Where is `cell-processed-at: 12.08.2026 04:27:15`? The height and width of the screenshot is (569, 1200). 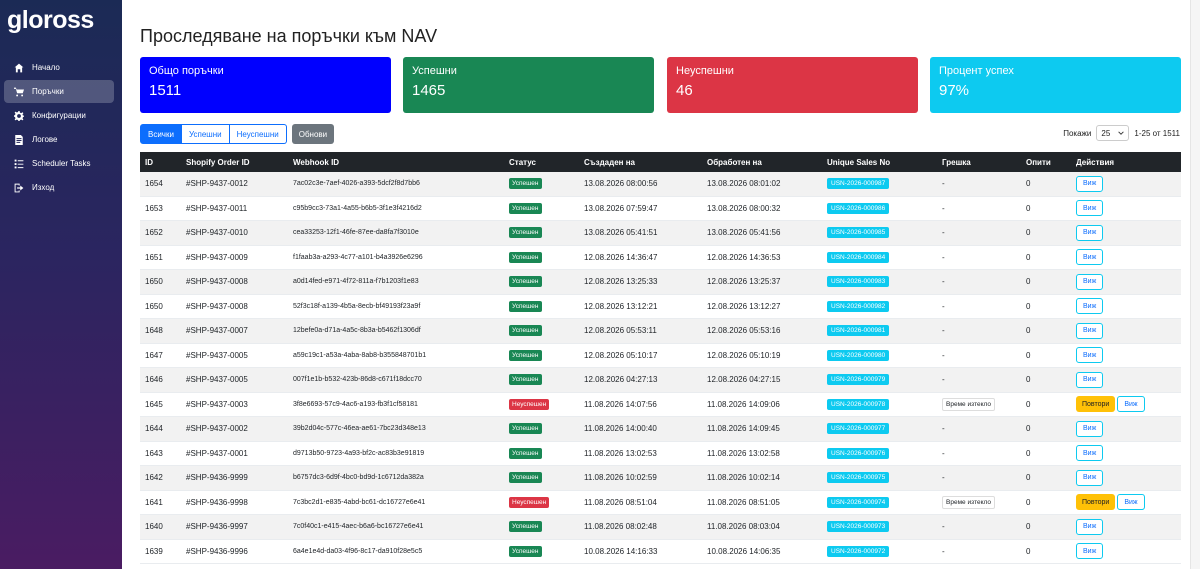 cell-processed-at: 12.08.2026 04:27:15 is located at coordinates (744, 380).